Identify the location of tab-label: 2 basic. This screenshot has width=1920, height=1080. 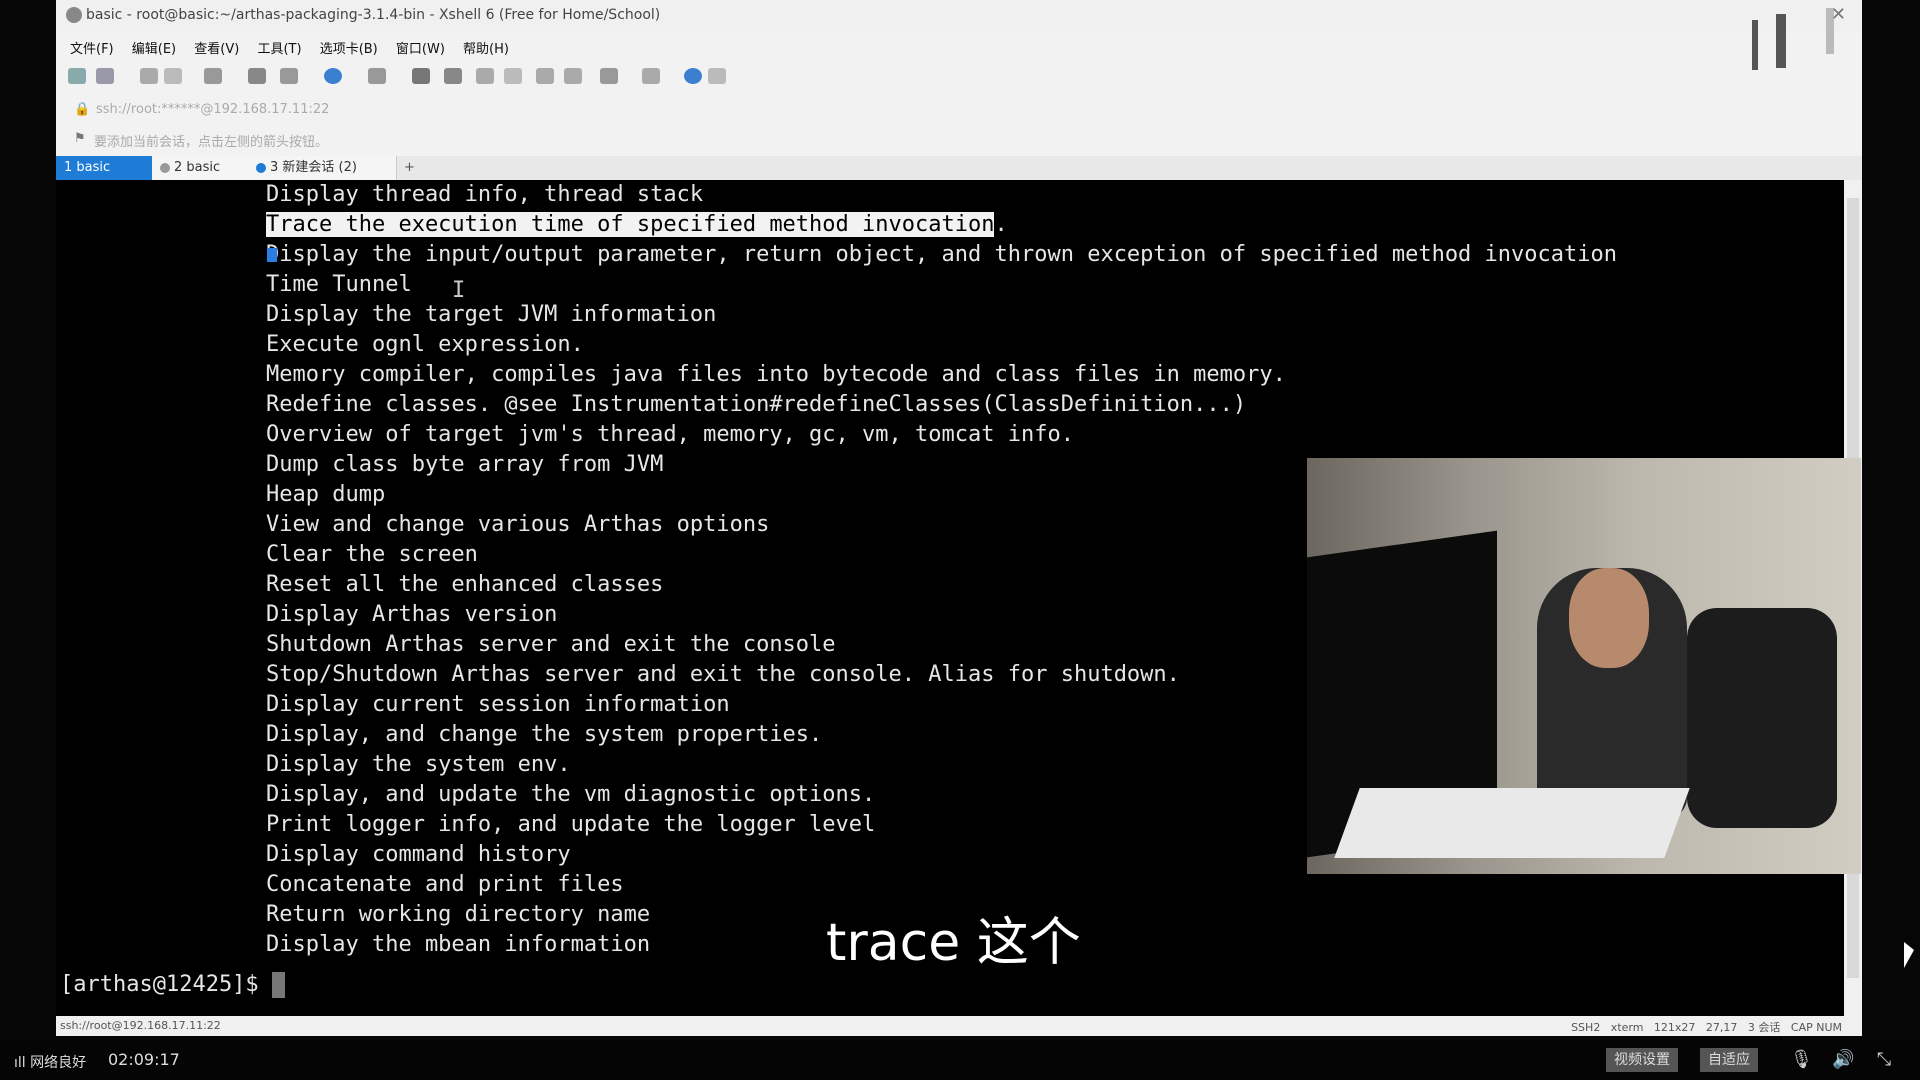
(197, 167).